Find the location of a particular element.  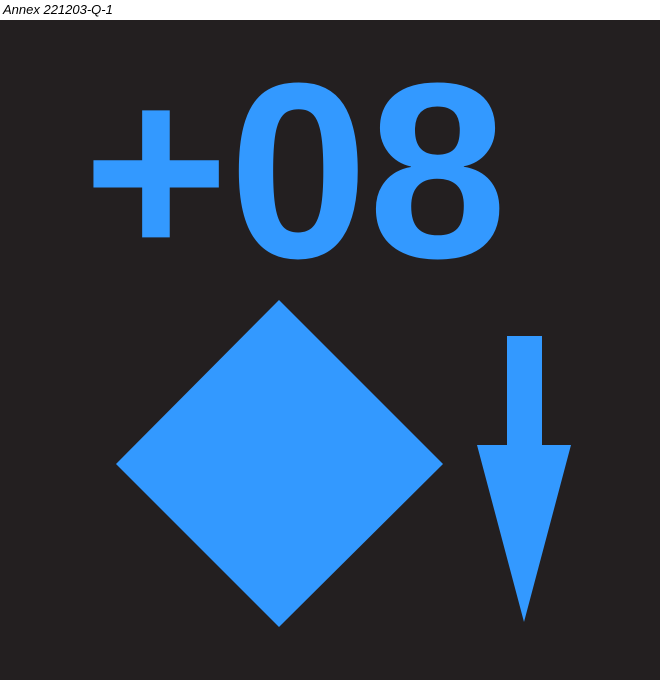

down-arrow-icon is located at coordinates (524, 479).